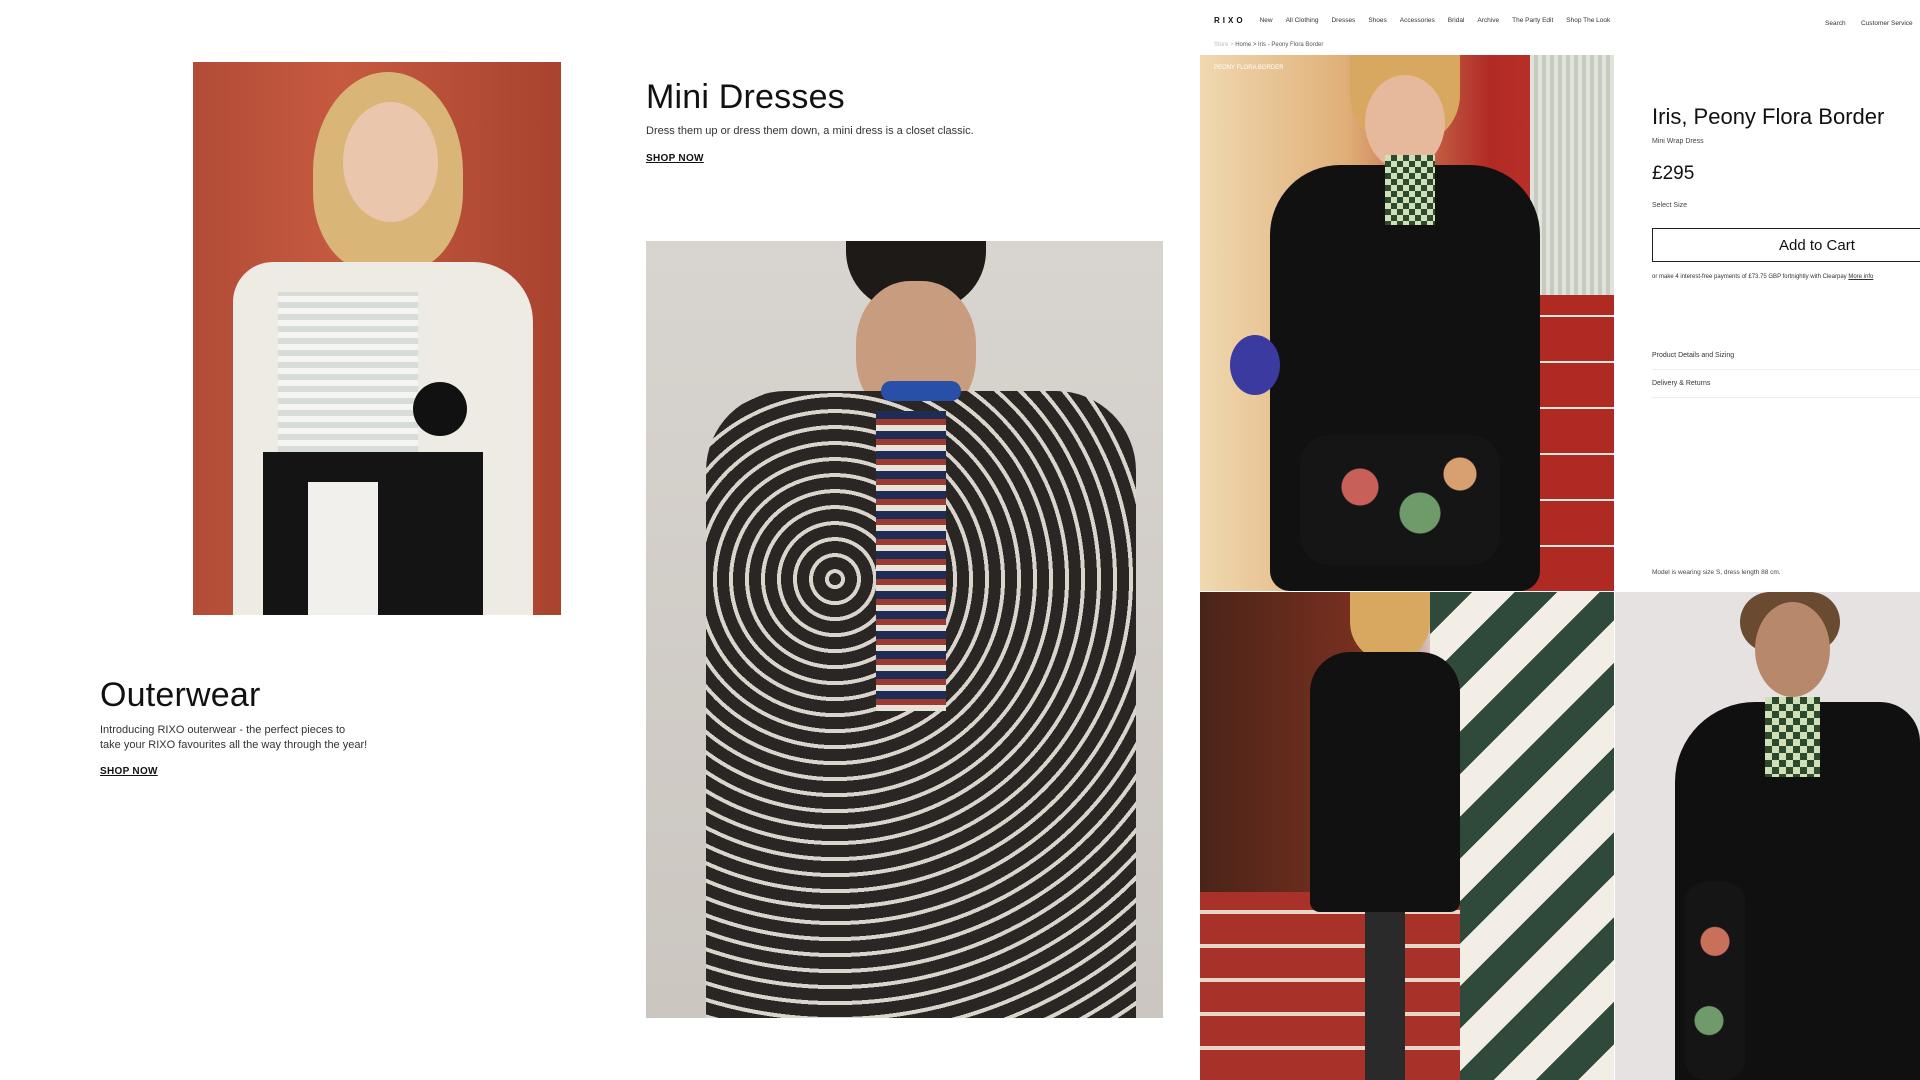  Describe the element at coordinates (1588, 20) in the screenshot. I see `nav-item-shop-the-look: Shop The Look` at that location.